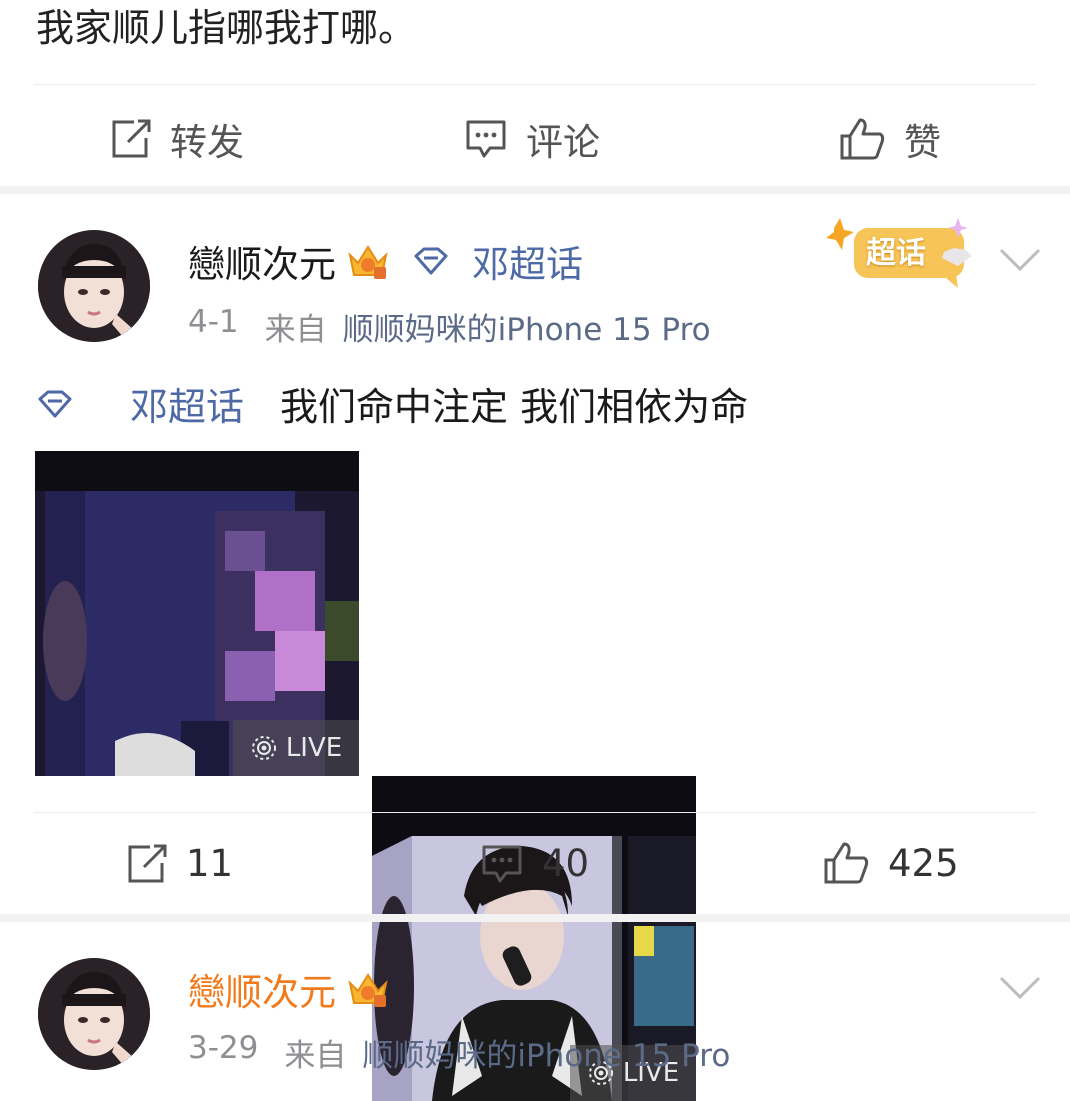 This screenshot has height=1101, width=1070. What do you see at coordinates (514, 407) in the screenshot?
I see `post-text: 我们命中注定 我们相依为命` at bounding box center [514, 407].